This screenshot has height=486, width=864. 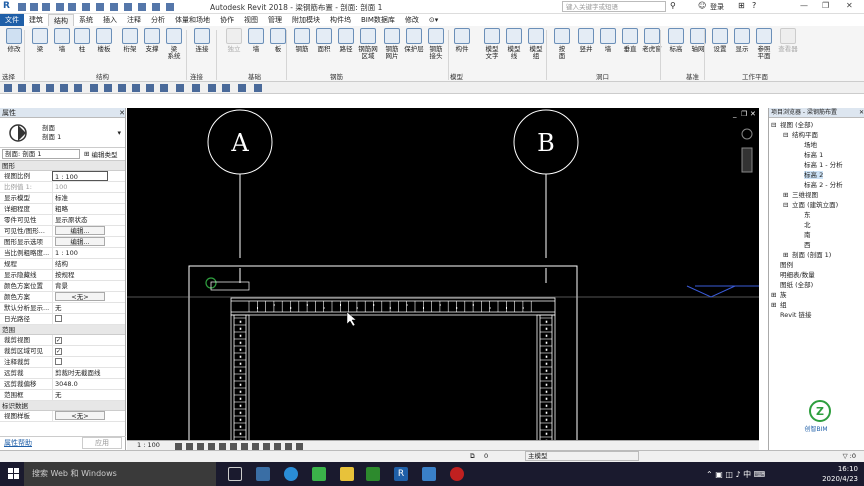 I want to click on browser-item: ⊞ 组, so click(x=817, y=305).